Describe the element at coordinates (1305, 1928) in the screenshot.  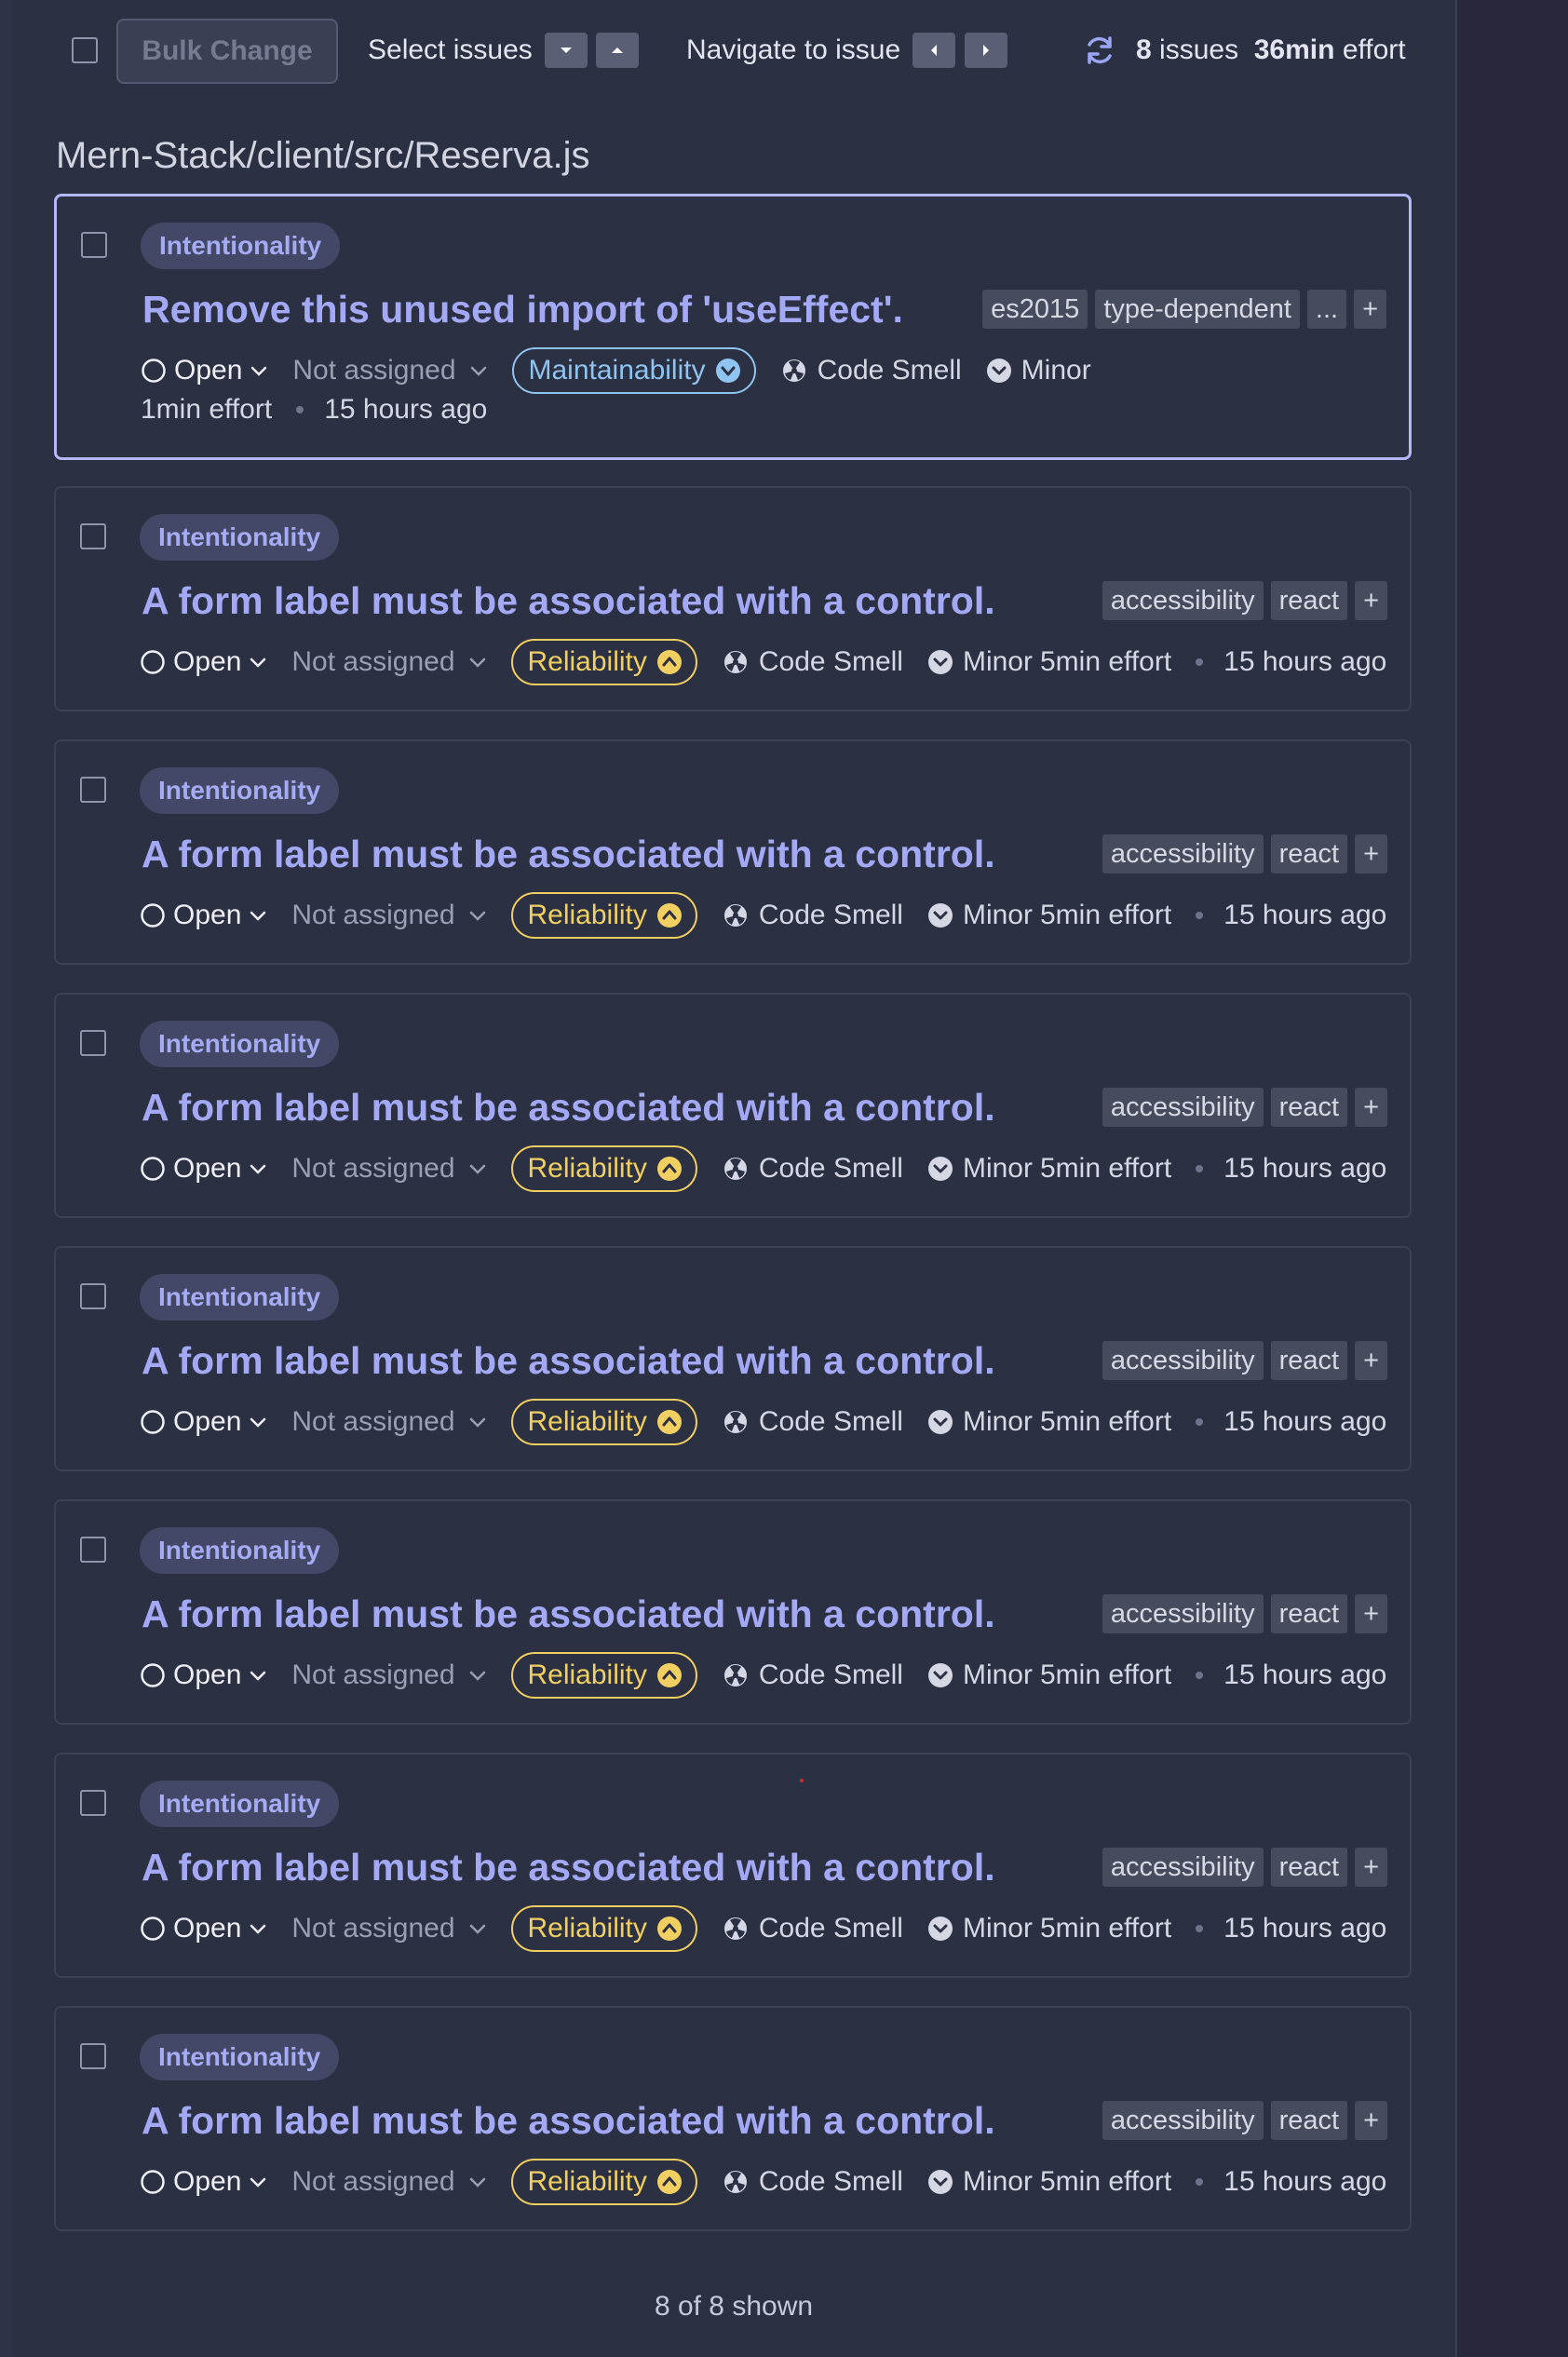
I see `age-label: 15 hours ago` at that location.